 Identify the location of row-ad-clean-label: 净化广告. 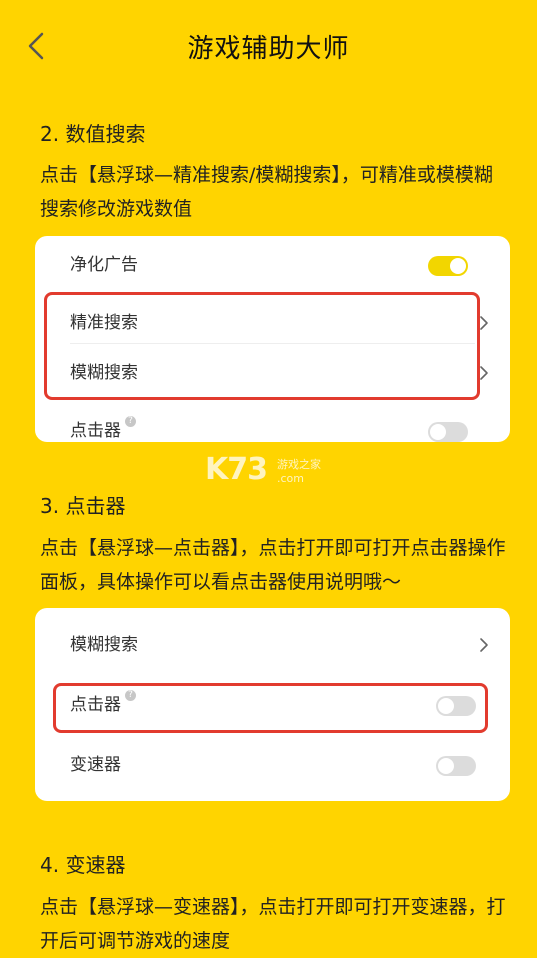
(104, 265).